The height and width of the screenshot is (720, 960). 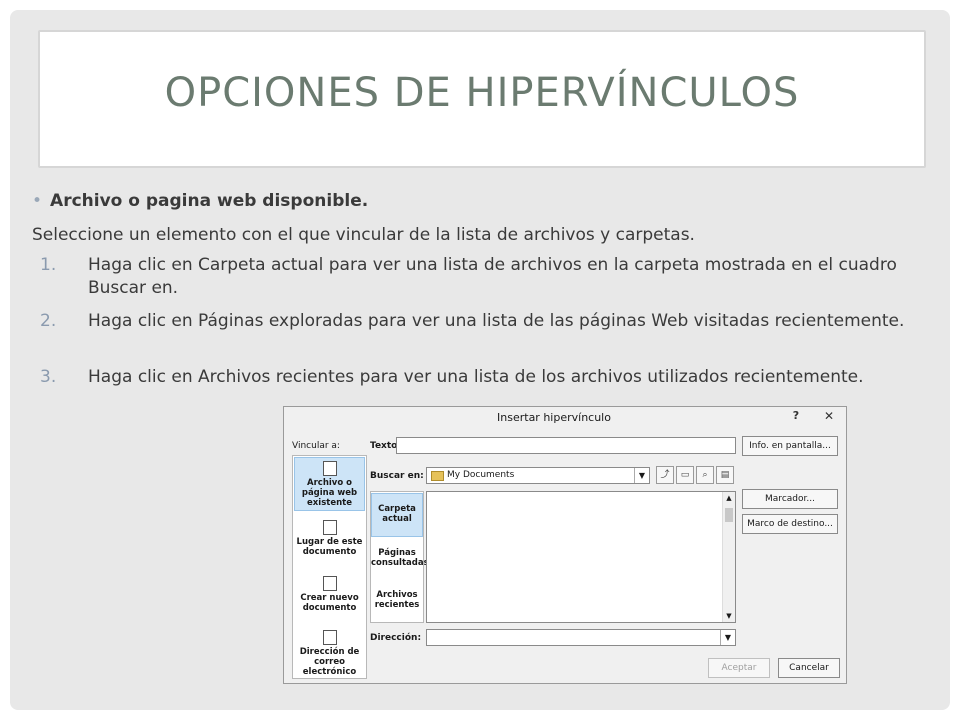 I want to click on sidebar-item-email: Dirección de correo electrónico, so click(x=329, y=652).